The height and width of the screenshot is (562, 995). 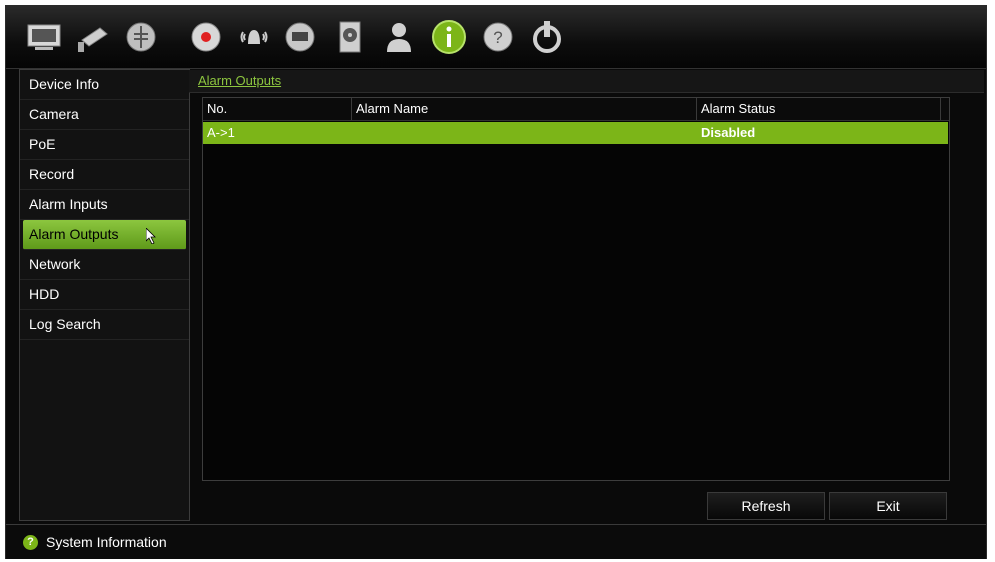 What do you see at coordinates (449, 37) in the screenshot?
I see `info-icon` at bounding box center [449, 37].